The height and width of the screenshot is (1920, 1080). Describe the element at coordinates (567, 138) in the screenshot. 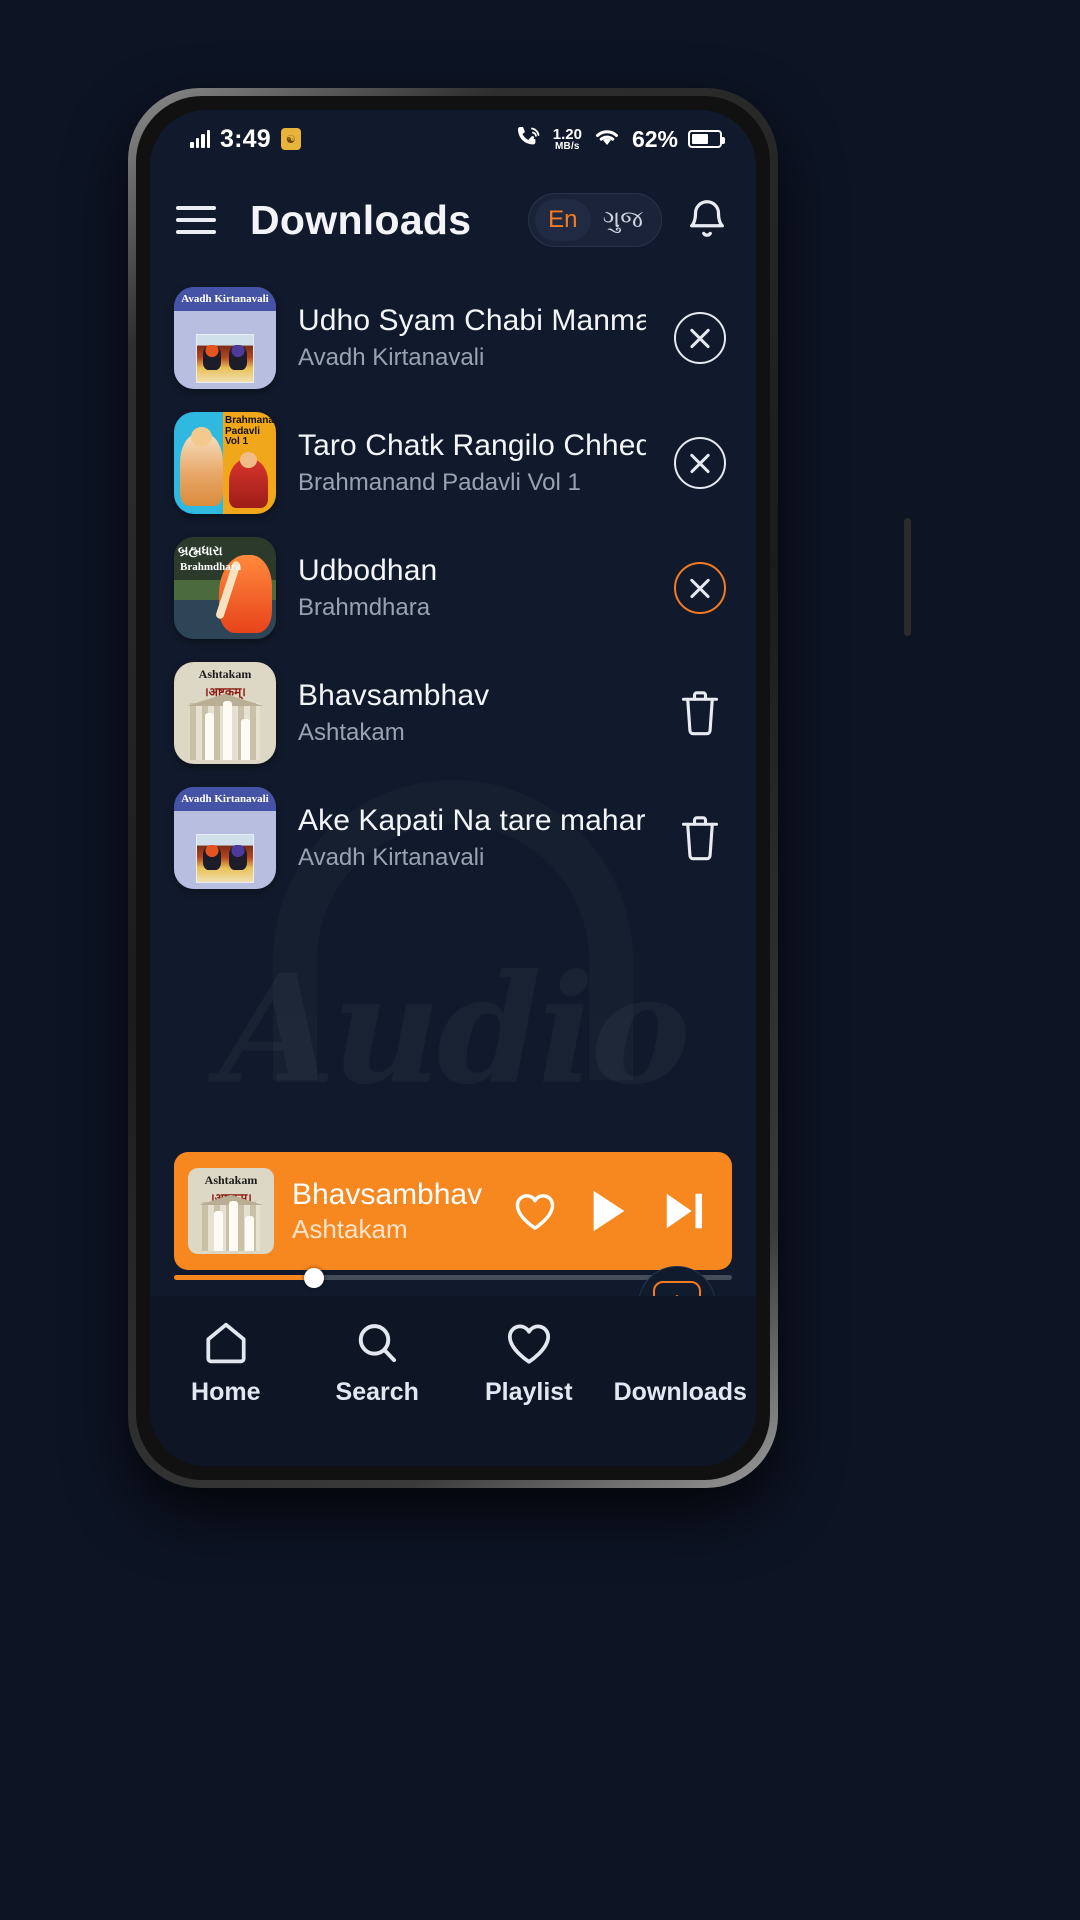

I see `data-speed: 1.20 MB/s` at that location.